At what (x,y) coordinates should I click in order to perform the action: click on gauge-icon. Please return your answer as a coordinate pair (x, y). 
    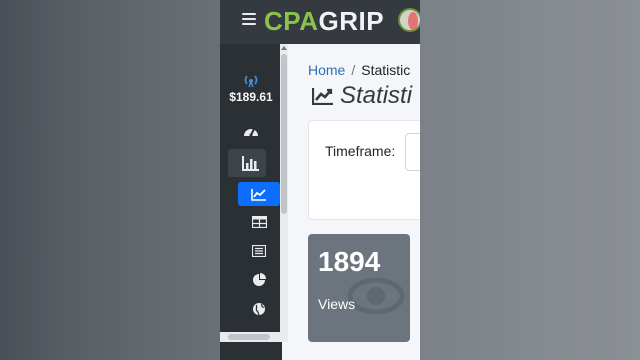
    Looking at the image, I should click on (251, 132).